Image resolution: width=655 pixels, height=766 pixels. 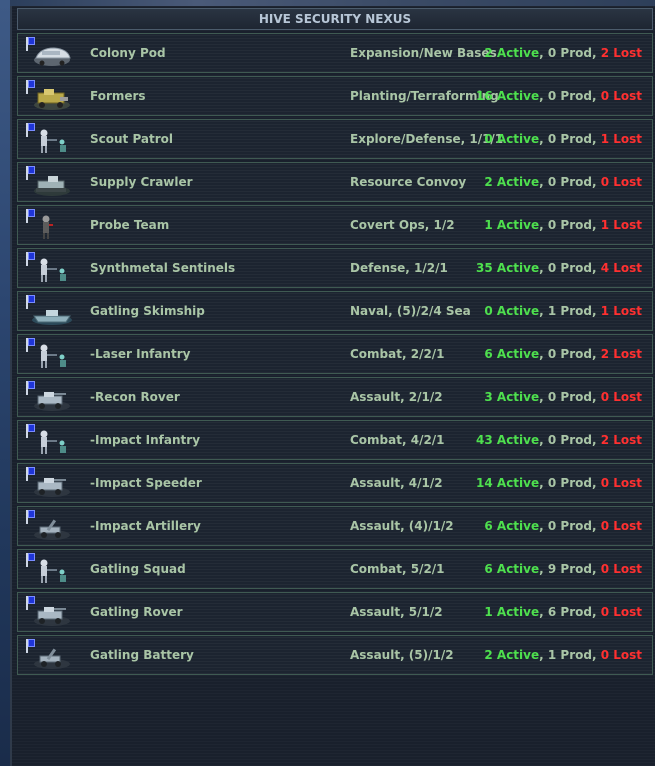 What do you see at coordinates (621, 139) in the screenshot?
I see `lost-count: 1 Lost` at bounding box center [621, 139].